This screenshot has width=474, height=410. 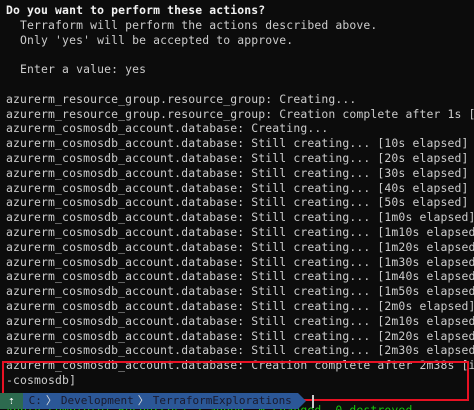 I want to click on path-folder-development: Development, so click(x=97, y=400).